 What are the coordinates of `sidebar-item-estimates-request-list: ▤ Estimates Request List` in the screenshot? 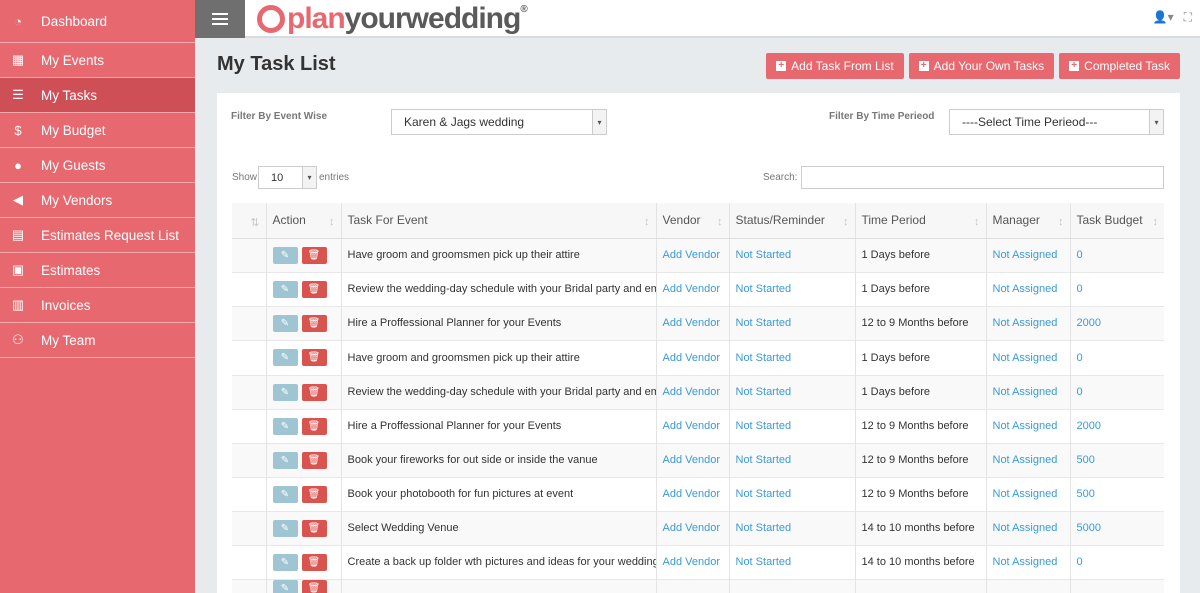 It's located at (97, 235).